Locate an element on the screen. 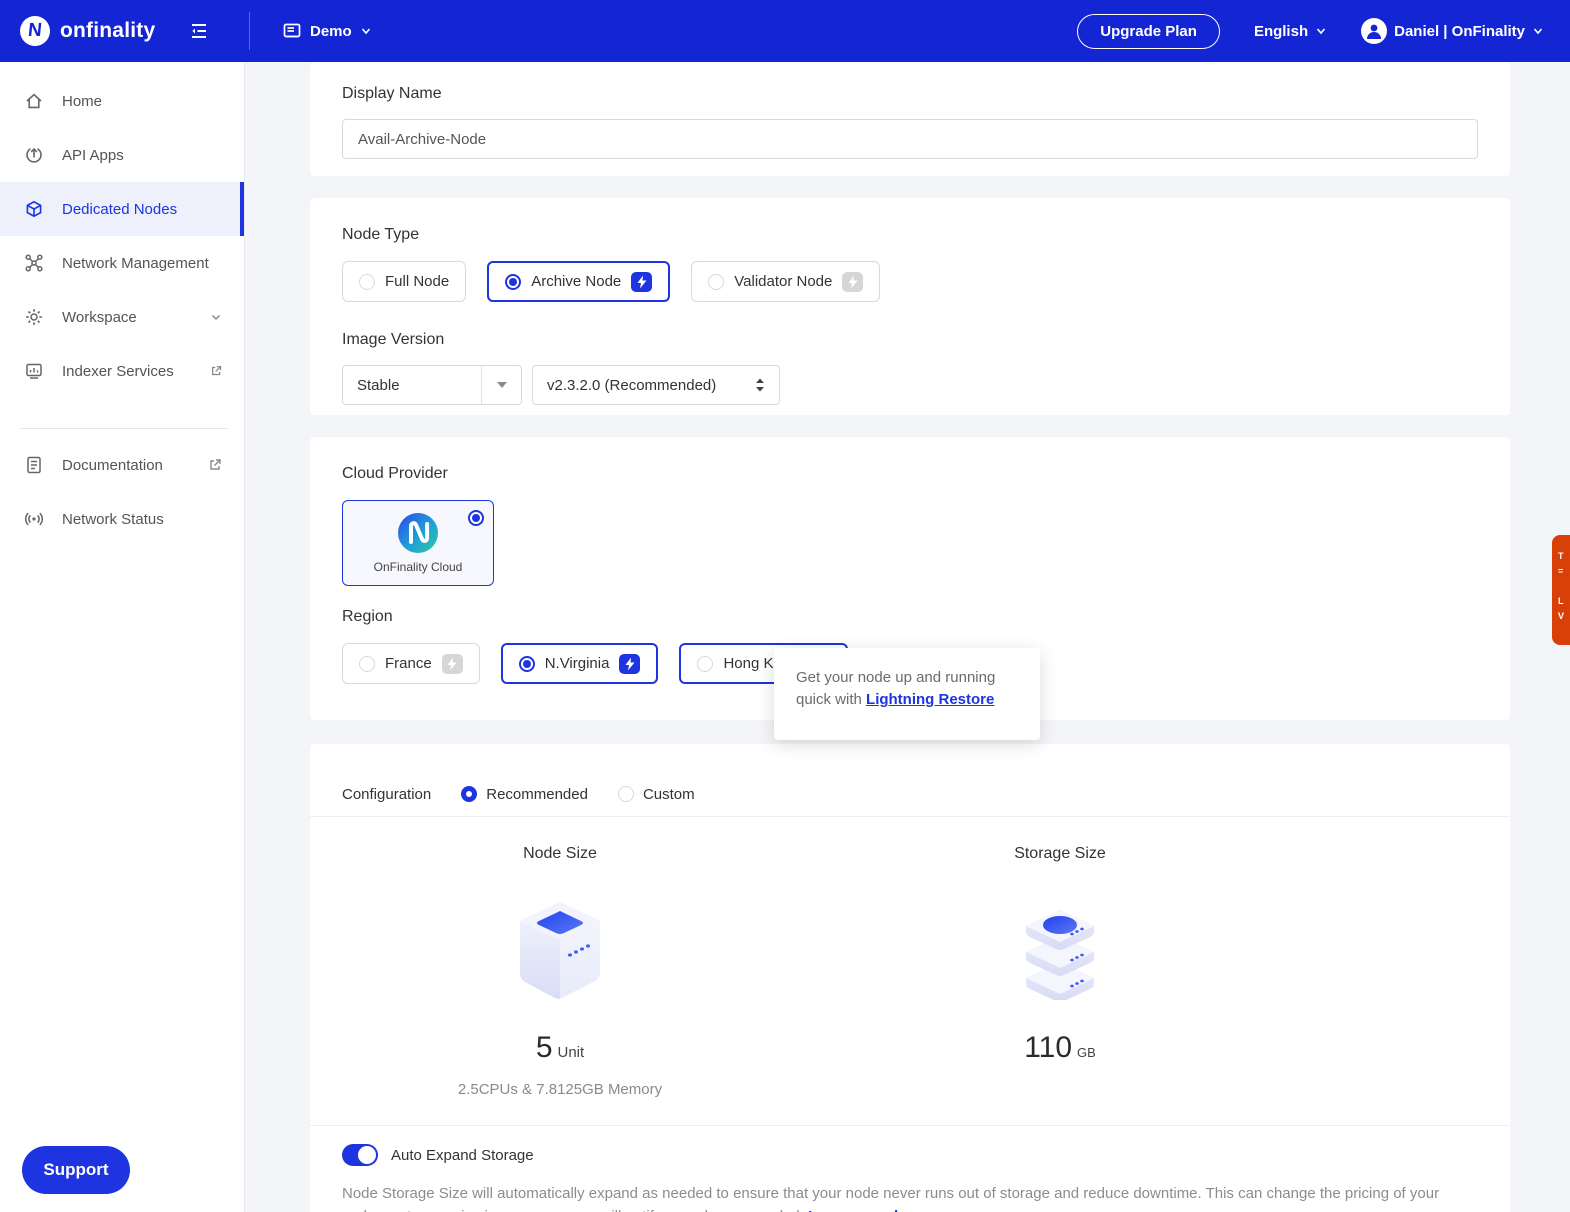  storage-size-panel: Storage Size 110 GB is located at coordinates (1060, 972).